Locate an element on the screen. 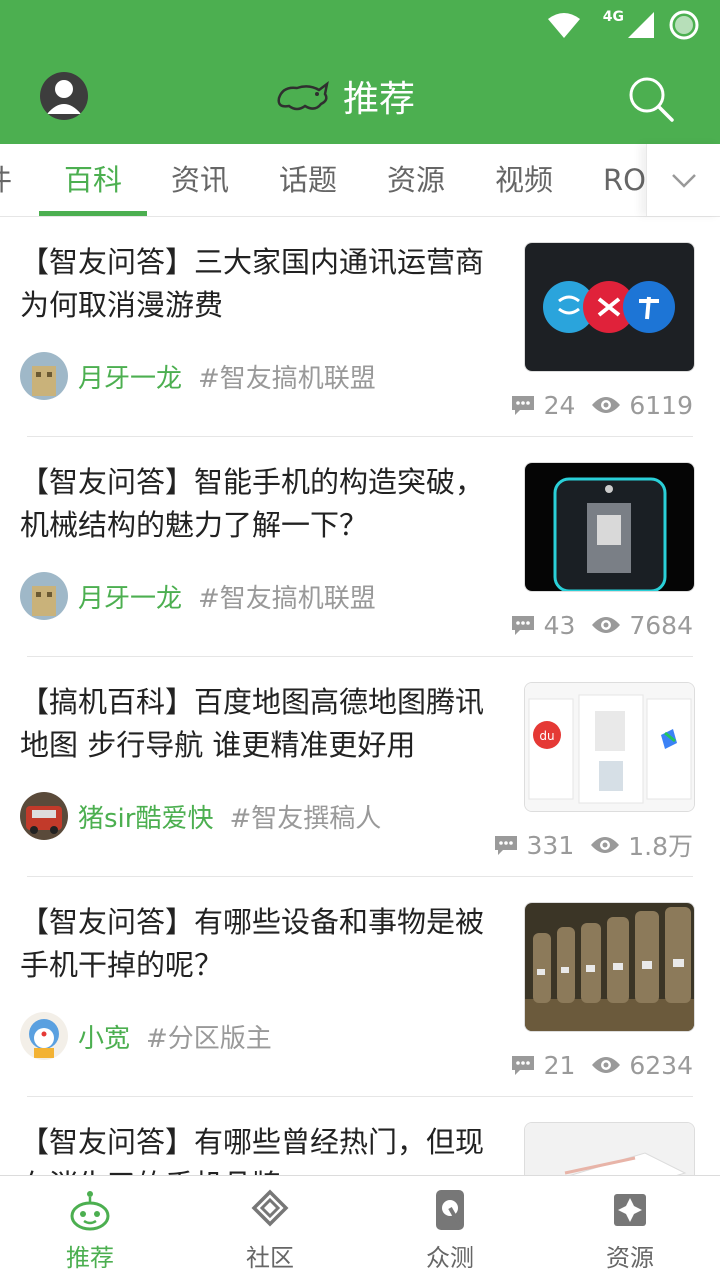 This screenshot has width=720, height=1281. bottom-navigation: 推荐 社区 众测 资源 is located at coordinates (360, 1228).